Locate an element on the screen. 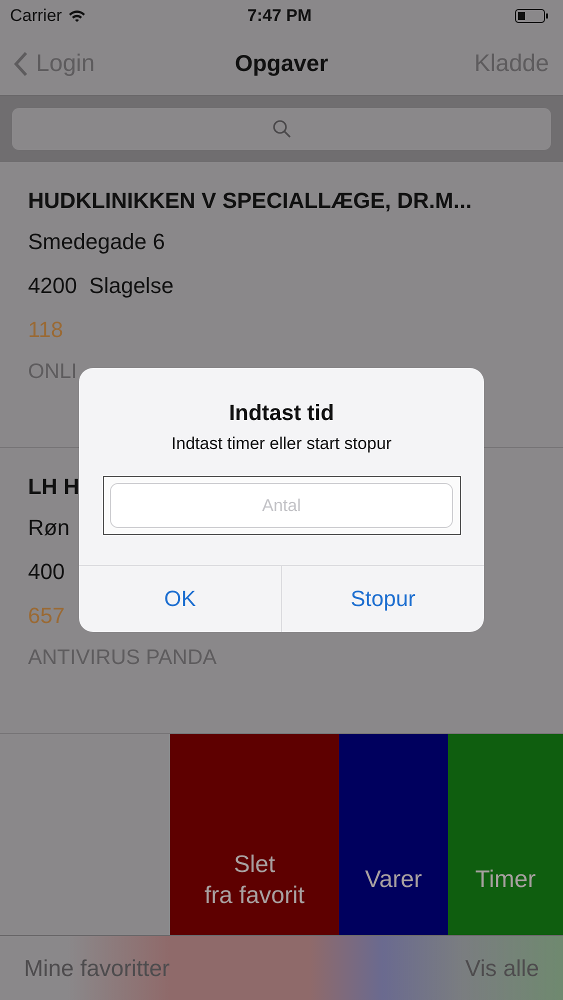 The height and width of the screenshot is (1000, 563). amount-field: Antal is located at coordinates (281, 505).